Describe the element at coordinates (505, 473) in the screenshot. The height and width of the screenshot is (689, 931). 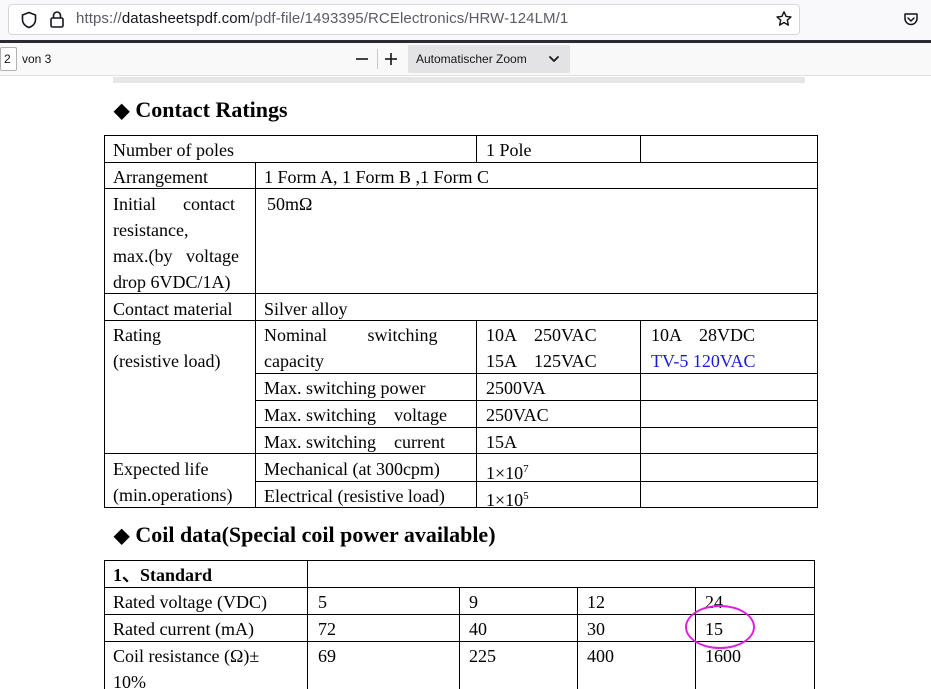
I see `mechanical-base: 1×10` at that location.